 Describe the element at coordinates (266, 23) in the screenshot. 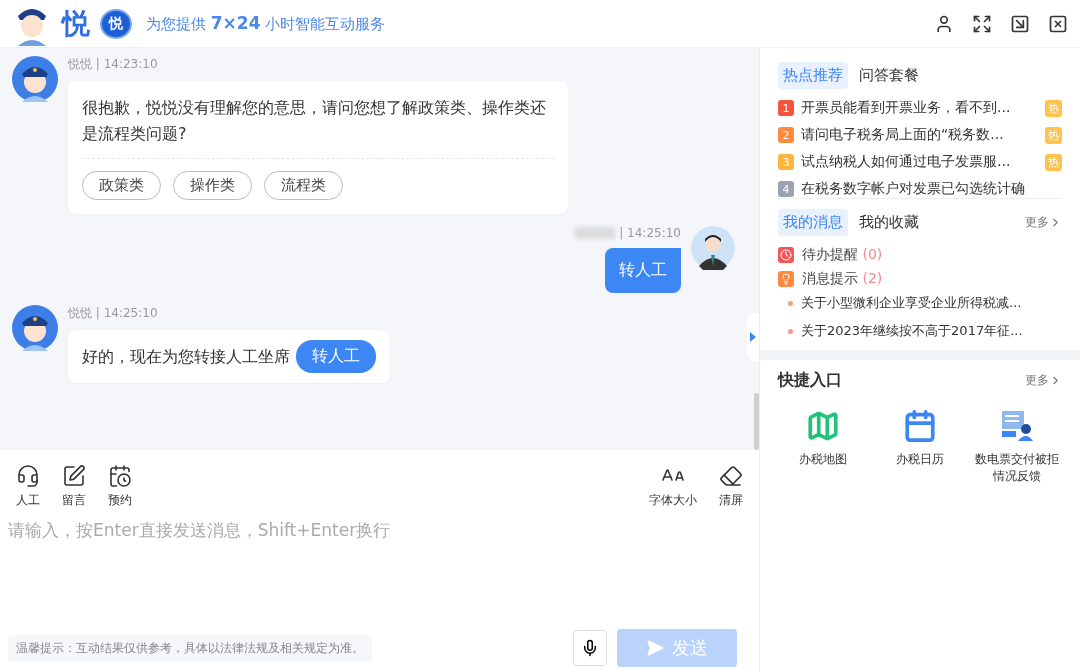

I see `tagline: 为您提供 7×24 小时智能互动服务` at that location.